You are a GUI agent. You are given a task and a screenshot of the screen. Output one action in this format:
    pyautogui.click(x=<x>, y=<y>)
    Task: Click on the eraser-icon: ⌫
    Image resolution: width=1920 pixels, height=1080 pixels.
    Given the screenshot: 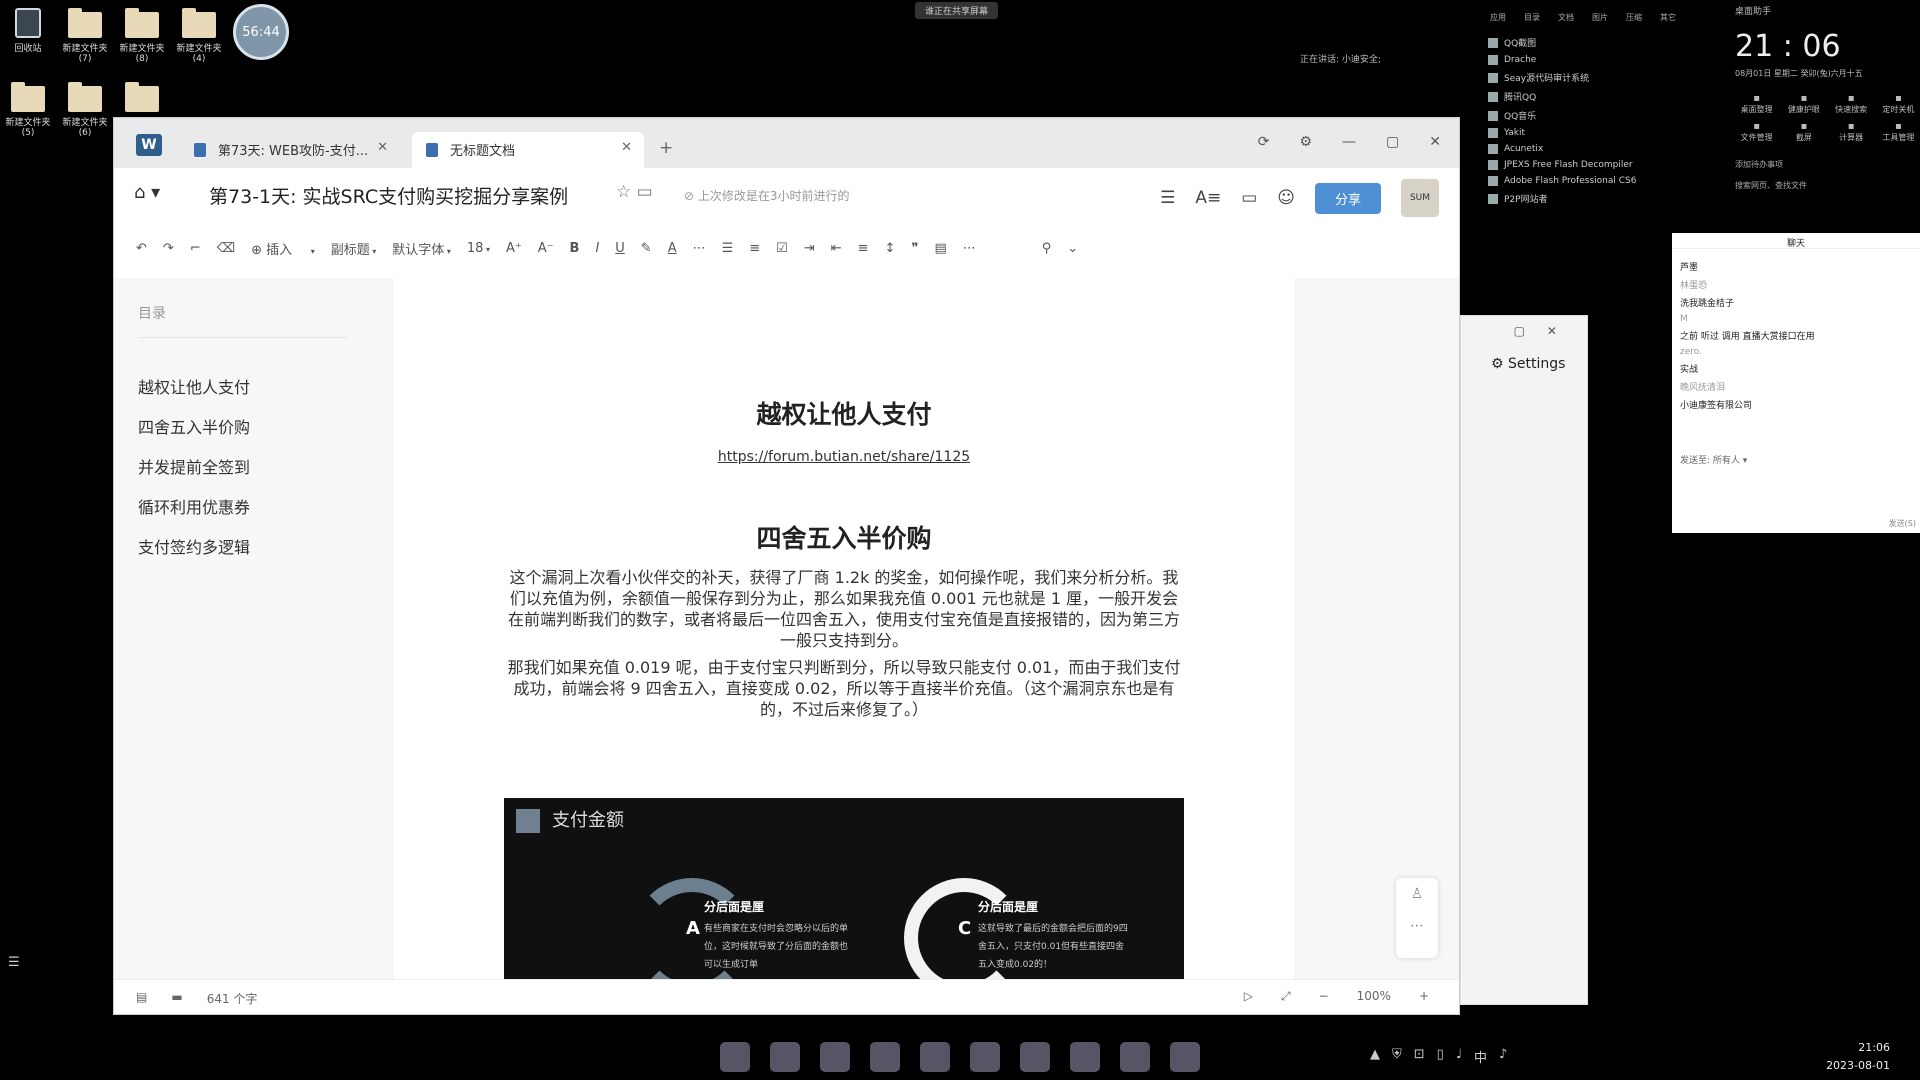 What is the action you would take?
    pyautogui.click(x=226, y=248)
    